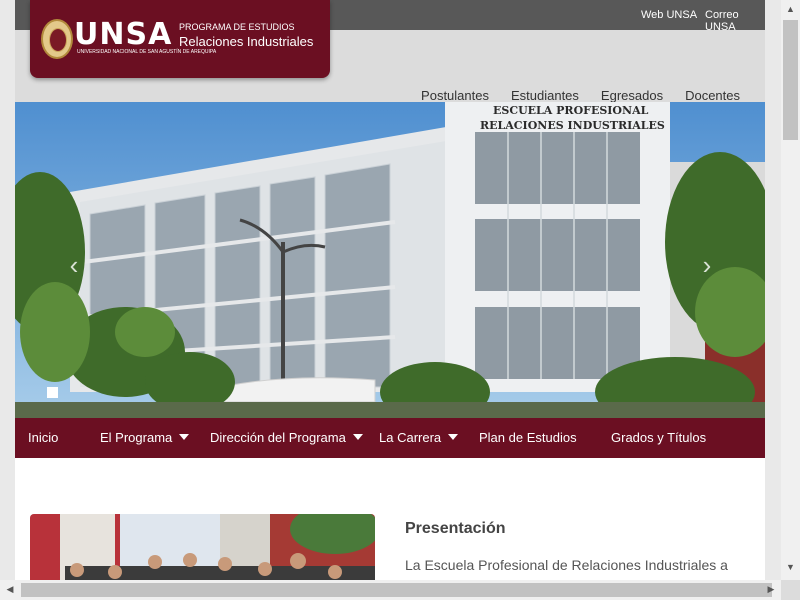  I want to click on nav-postulantes: Postulantes, so click(455, 95).